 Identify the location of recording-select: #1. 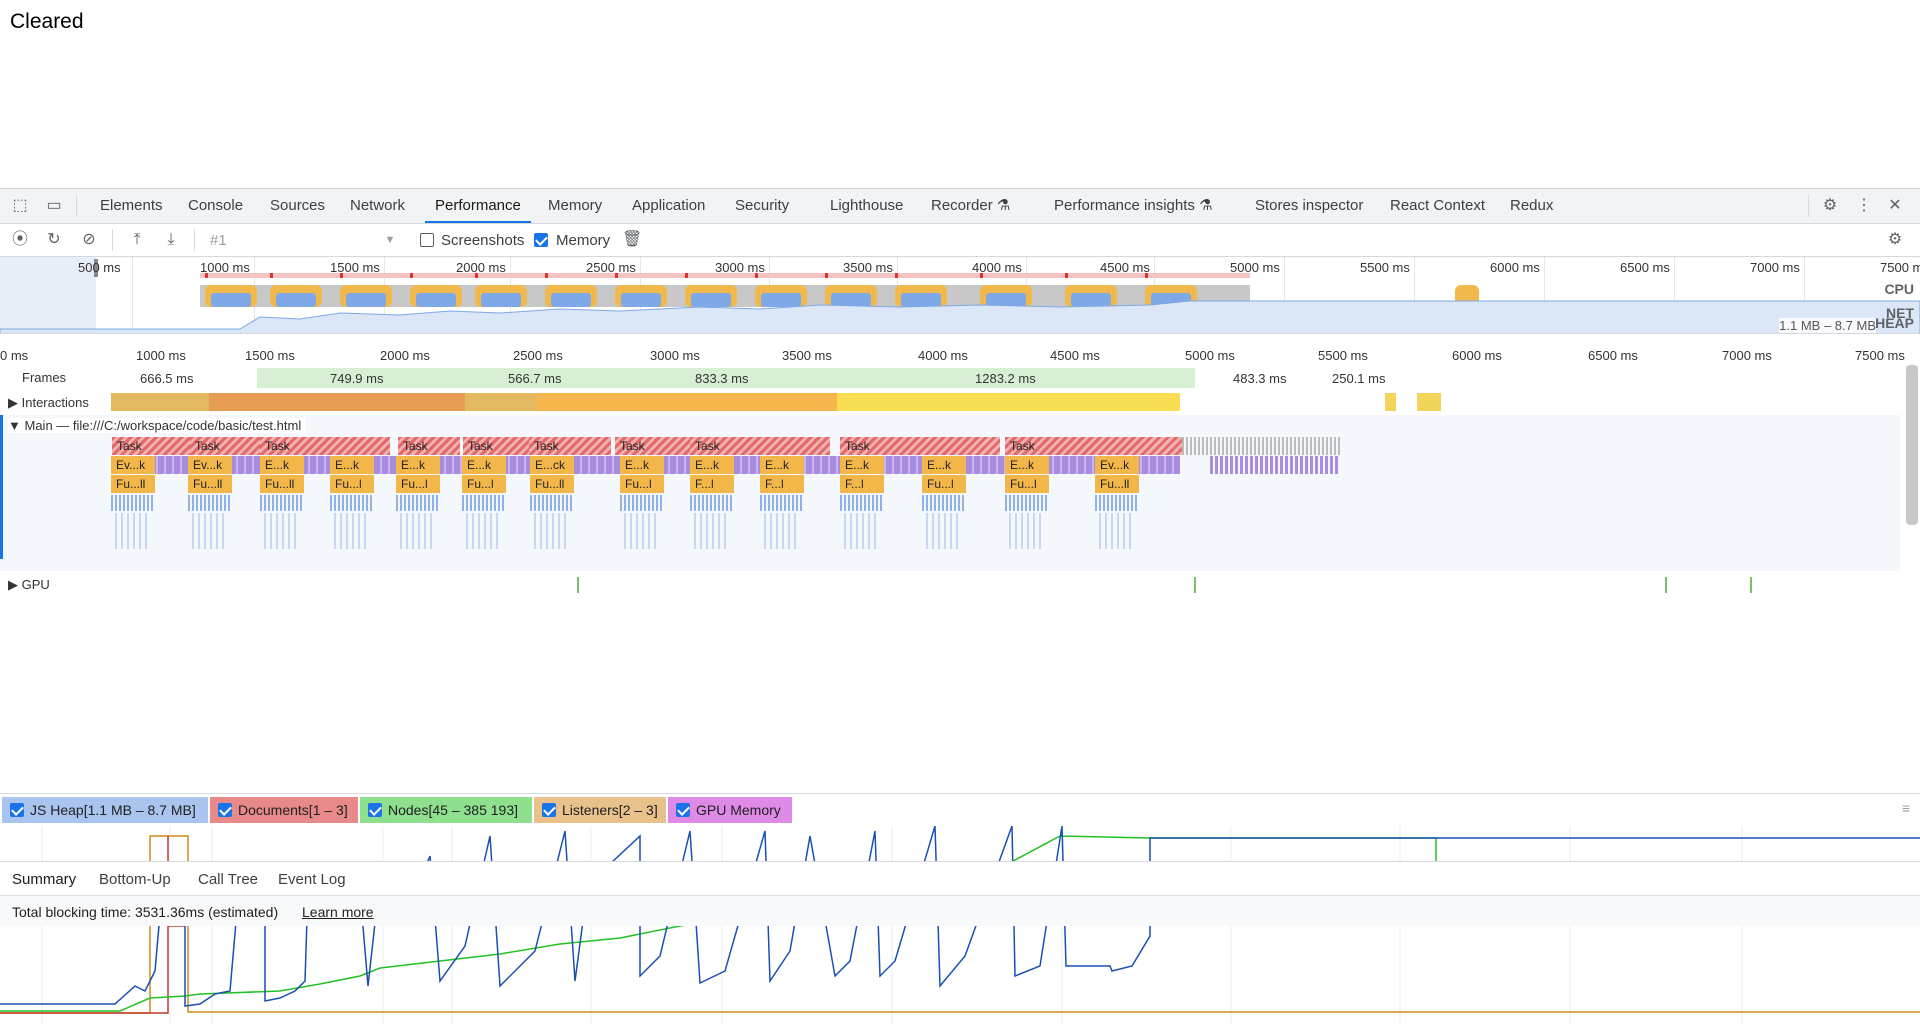
(218, 240).